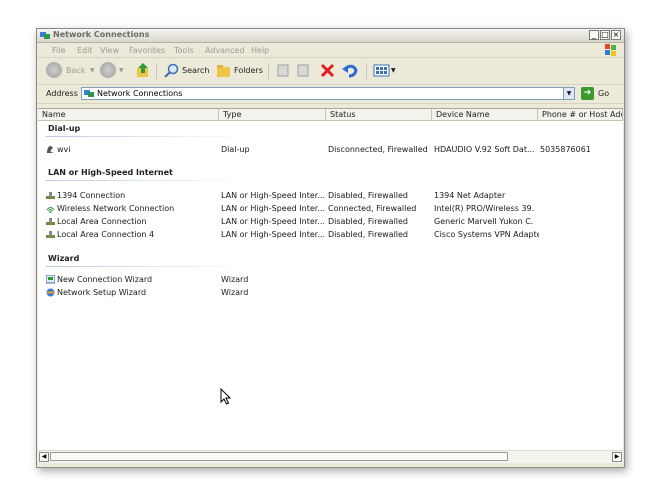 The width and height of the screenshot is (660, 503). What do you see at coordinates (62, 93) in the screenshot?
I see `address-label: Address` at bounding box center [62, 93].